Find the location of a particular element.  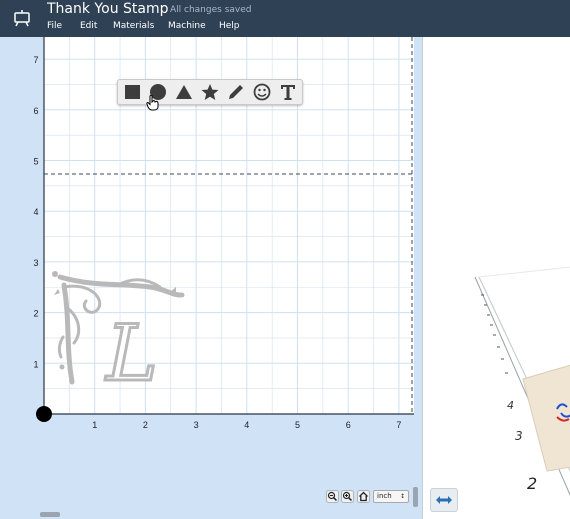

clipart-tool is located at coordinates (262, 92).